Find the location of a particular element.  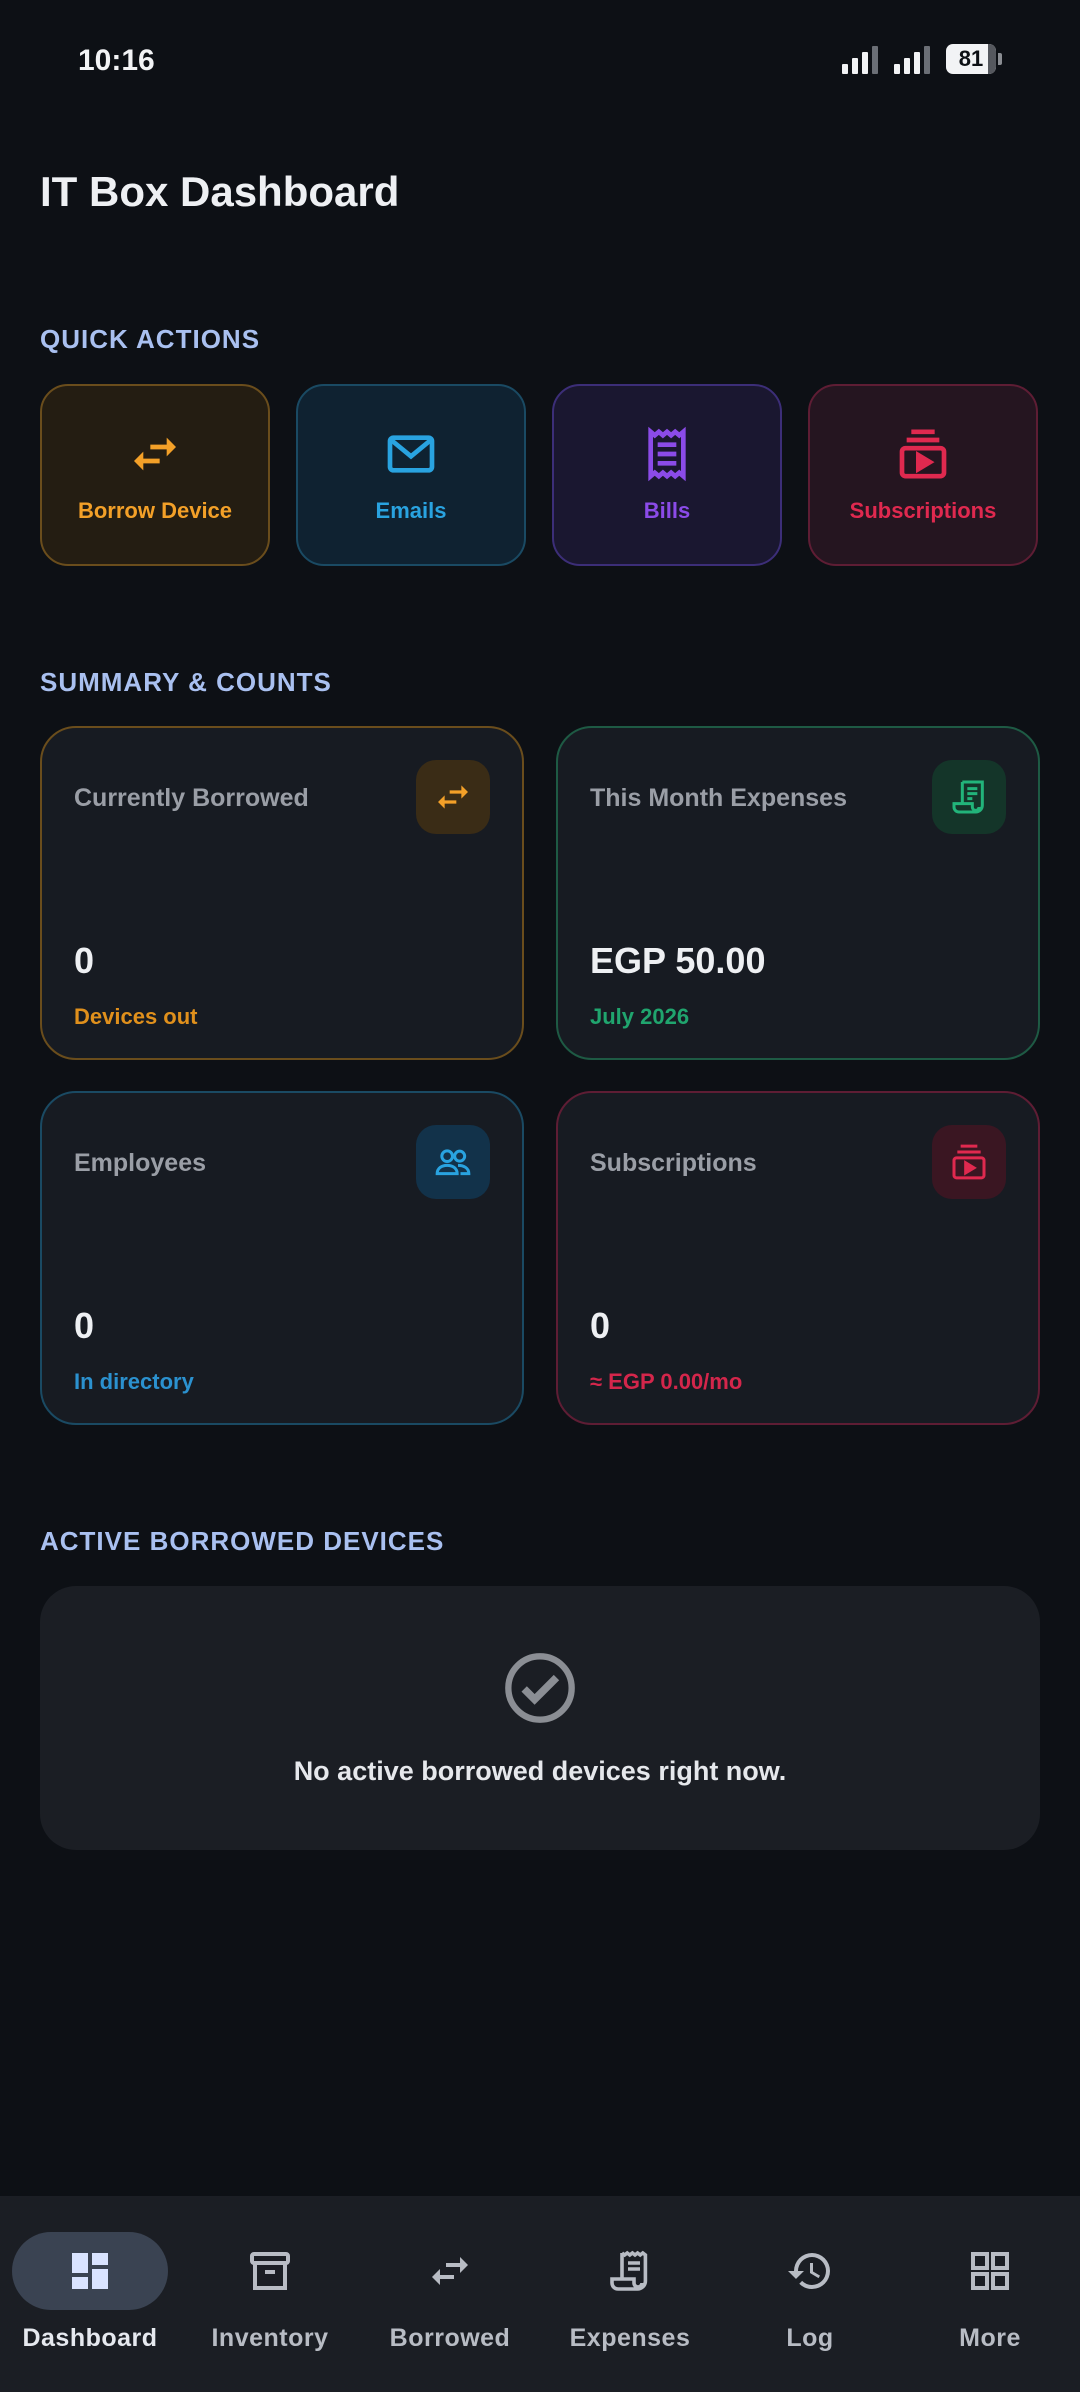

nav-label: Expenses is located at coordinates (630, 2338).